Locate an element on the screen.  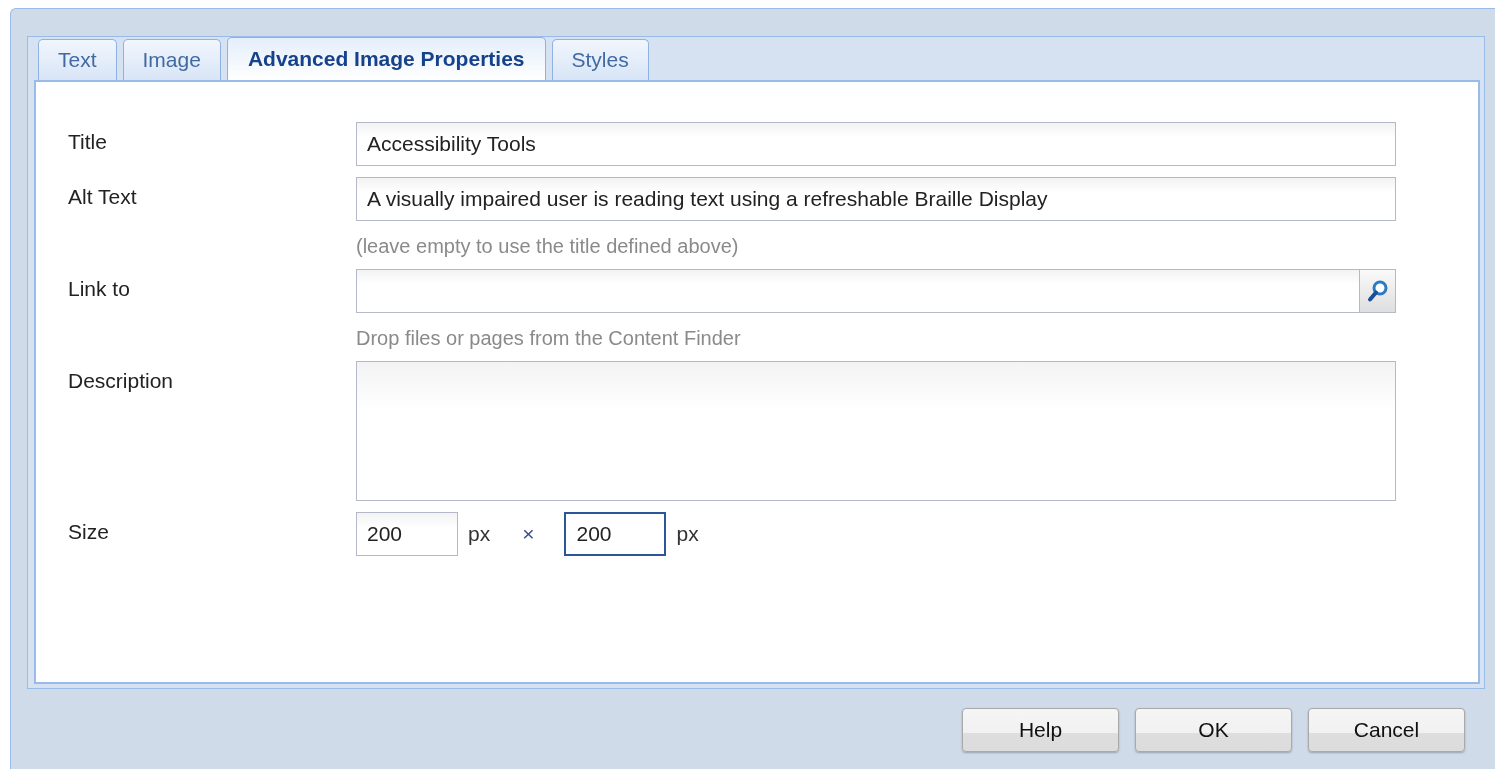
field-label: Link to is located at coordinates (99, 289).